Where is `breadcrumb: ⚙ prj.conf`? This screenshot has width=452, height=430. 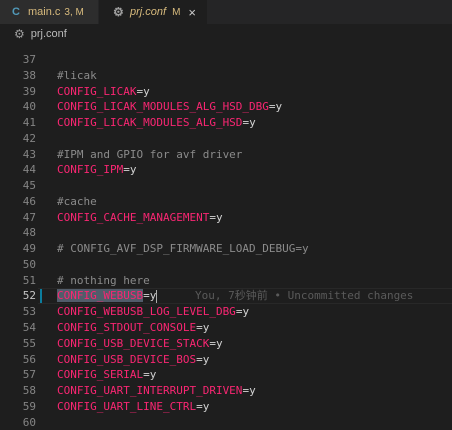
breadcrumb: ⚙ prj.conf is located at coordinates (226, 34).